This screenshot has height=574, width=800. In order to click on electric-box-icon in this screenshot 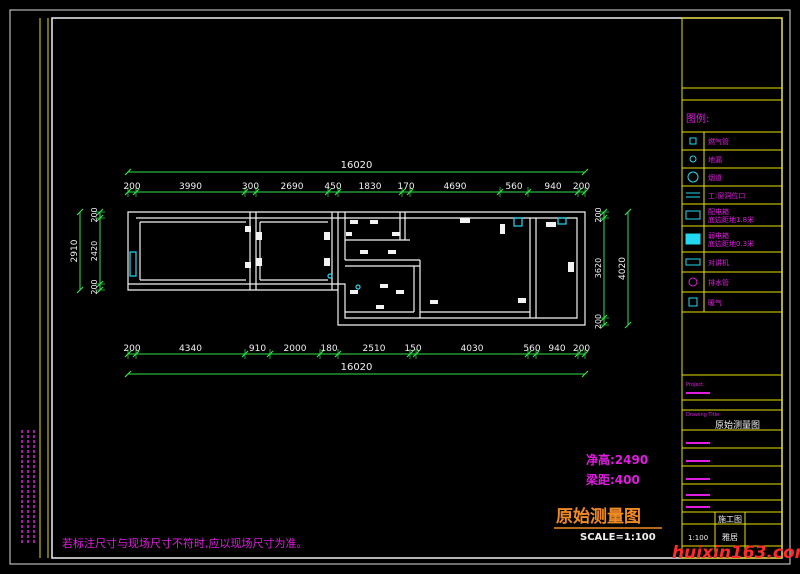, I will do `click(693, 215)`.